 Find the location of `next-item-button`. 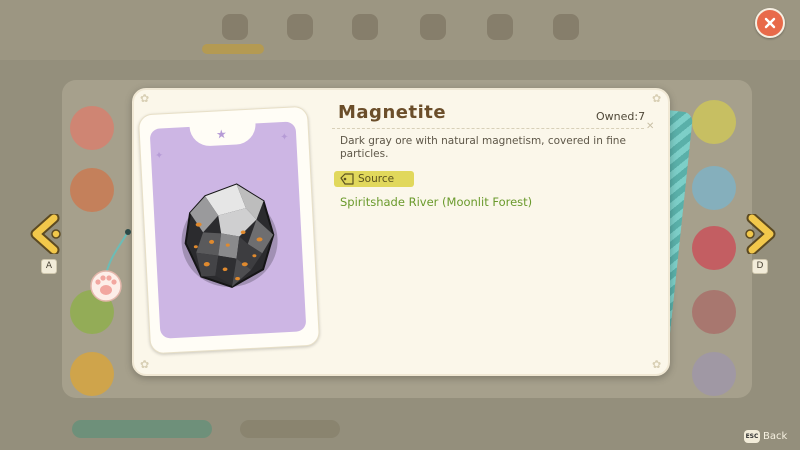

next-item-button is located at coordinates (758, 234).